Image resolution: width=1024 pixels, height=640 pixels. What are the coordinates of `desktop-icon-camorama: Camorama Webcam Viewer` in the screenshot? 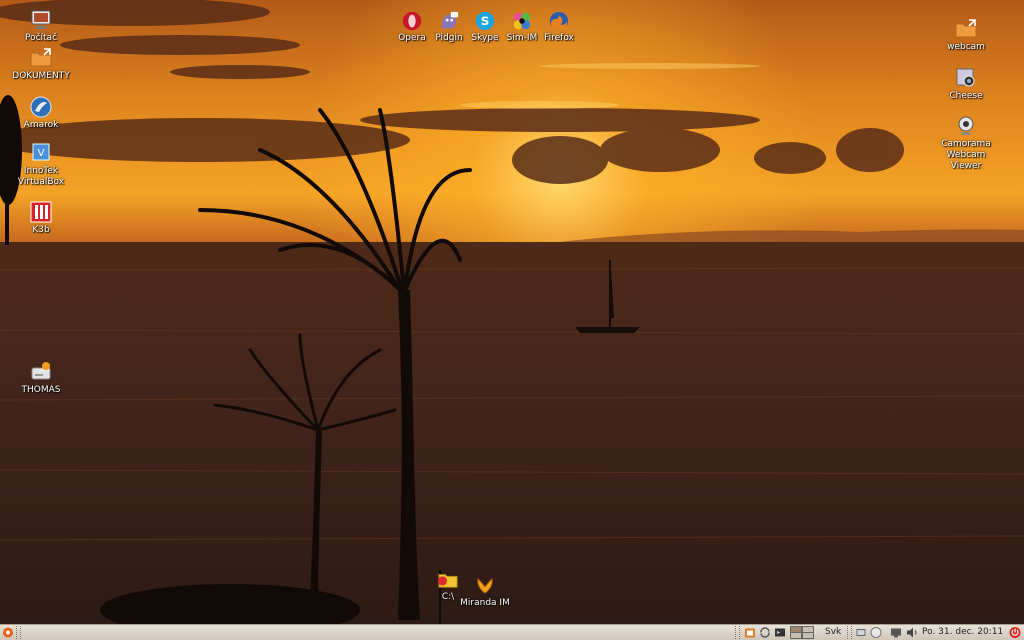 It's located at (966, 143).